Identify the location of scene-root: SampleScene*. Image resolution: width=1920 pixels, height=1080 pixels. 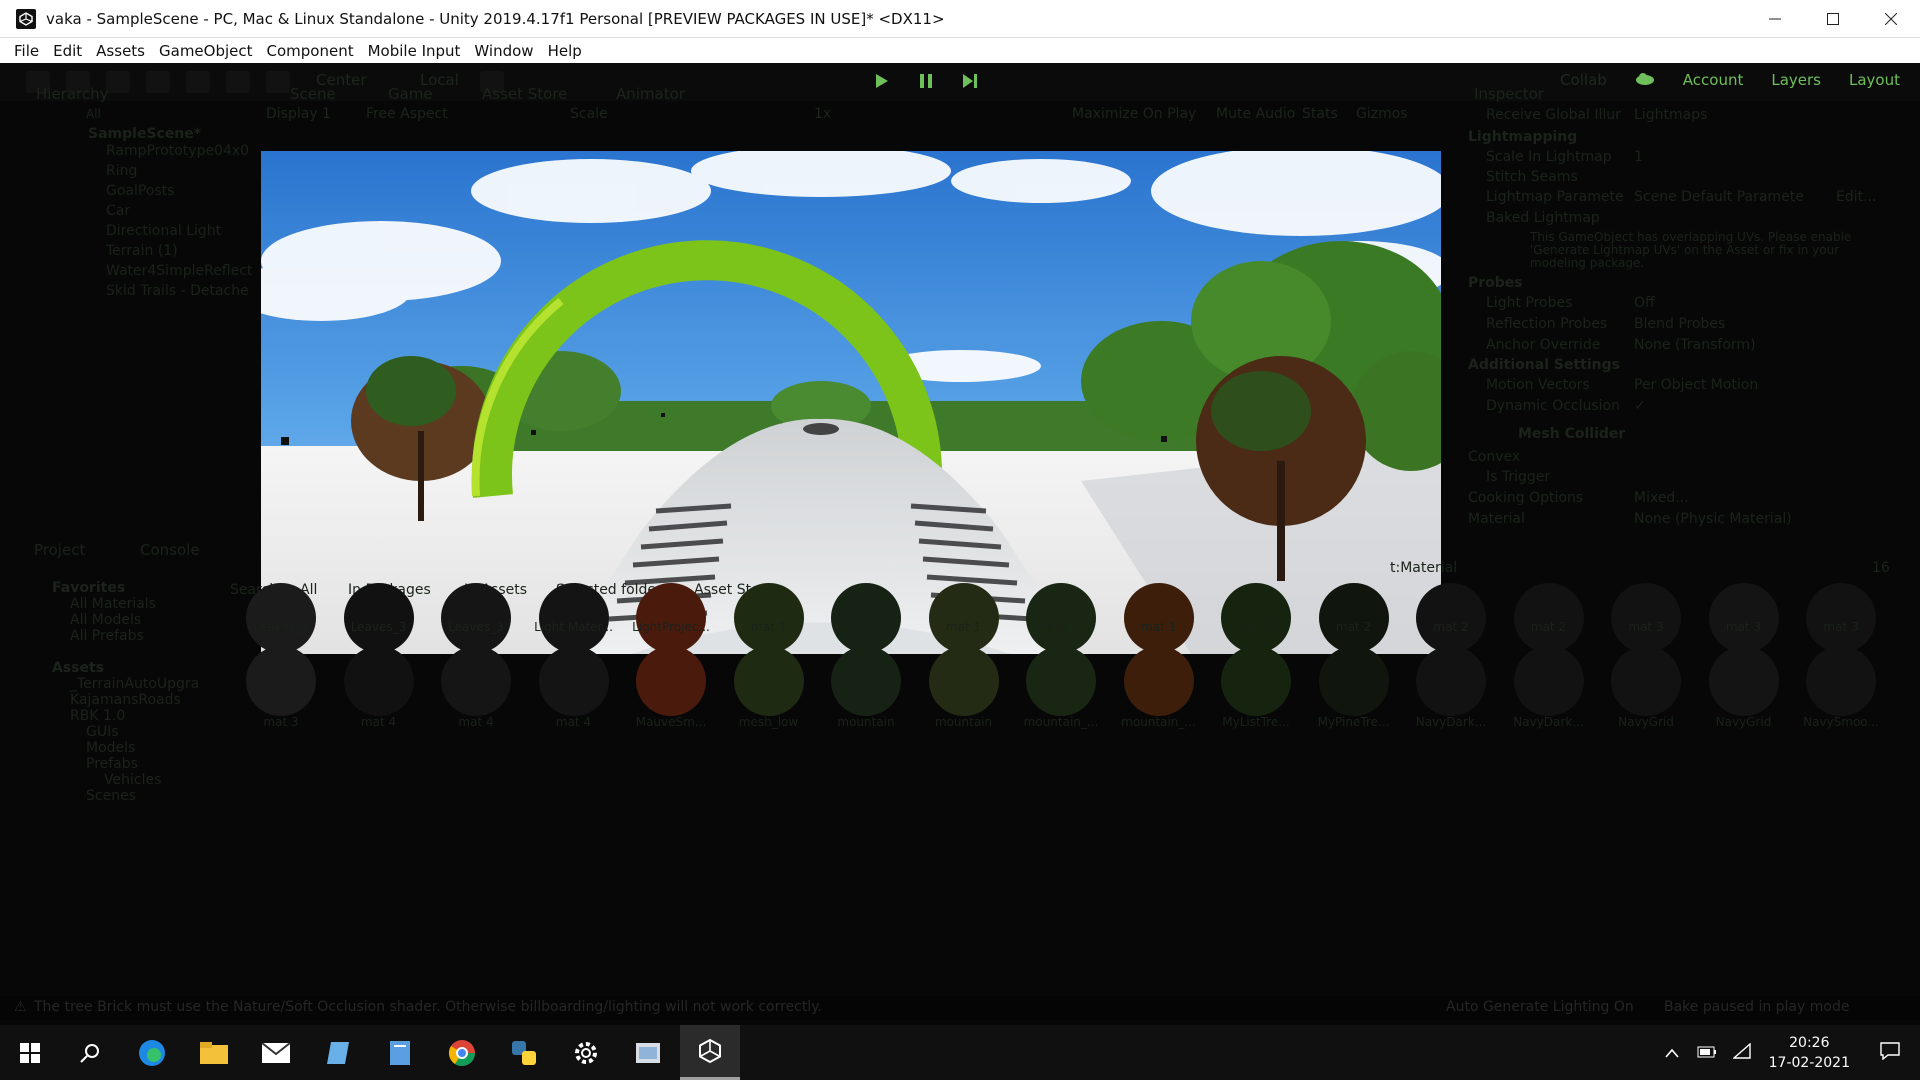
(144, 134).